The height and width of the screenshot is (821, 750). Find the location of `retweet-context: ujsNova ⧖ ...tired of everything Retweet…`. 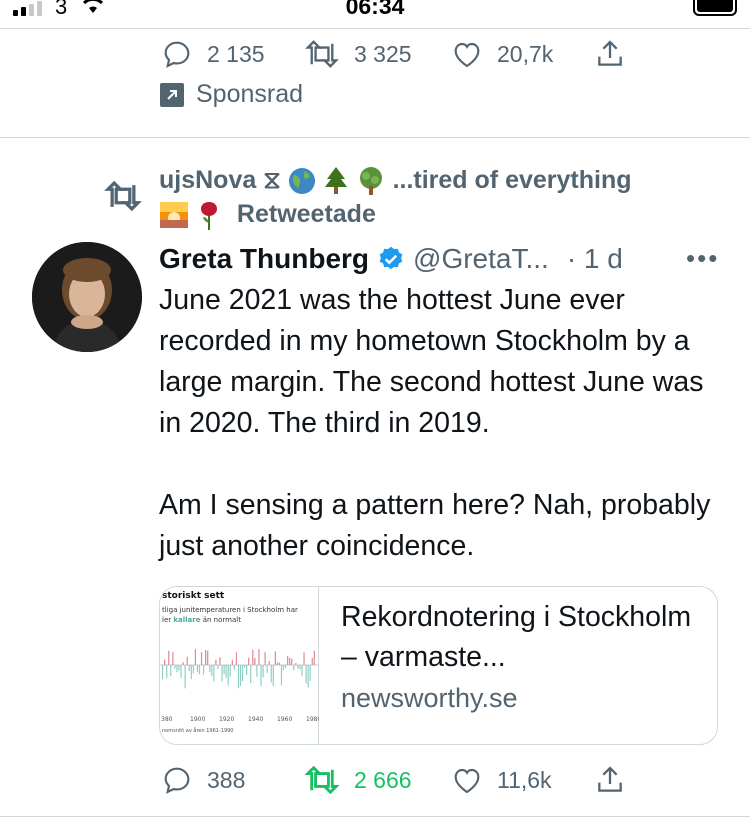

retweet-context: ujsNova ⧖ ...tired of everything Retweet… is located at coordinates (439, 197).